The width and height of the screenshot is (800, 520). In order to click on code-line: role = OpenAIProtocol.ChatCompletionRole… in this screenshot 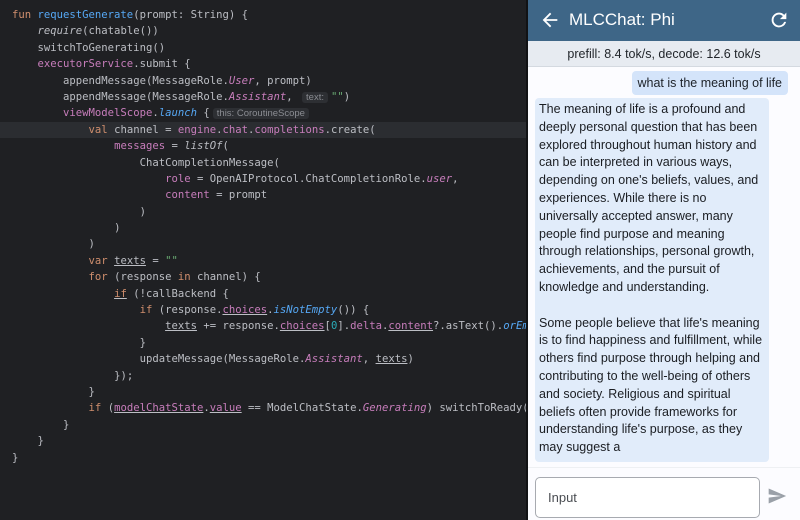, I will do `click(269, 179)`.